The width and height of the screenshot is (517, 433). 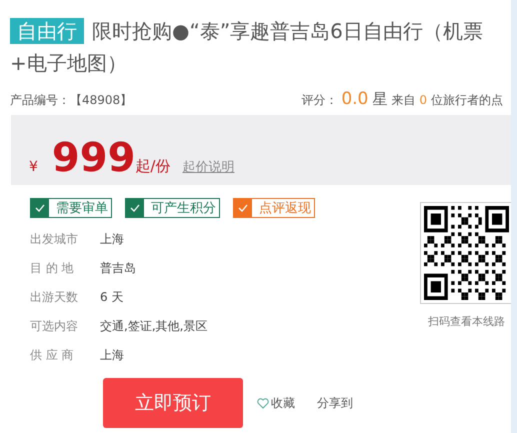 What do you see at coordinates (40, 100) in the screenshot?
I see `product-number-label: 产品编号：` at bounding box center [40, 100].